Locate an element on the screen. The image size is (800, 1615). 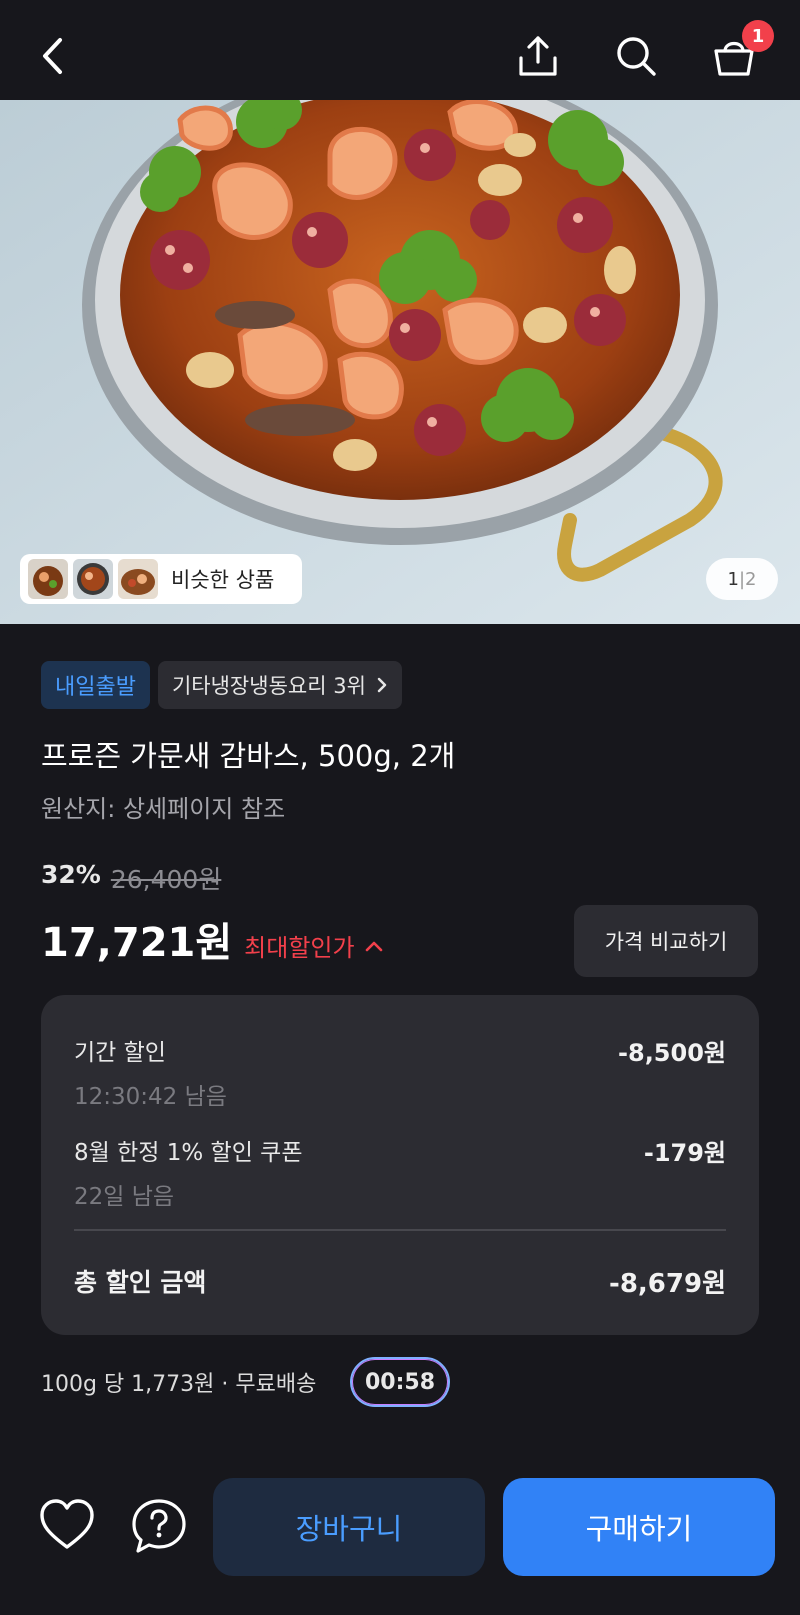
search-icon is located at coordinates (636, 56).